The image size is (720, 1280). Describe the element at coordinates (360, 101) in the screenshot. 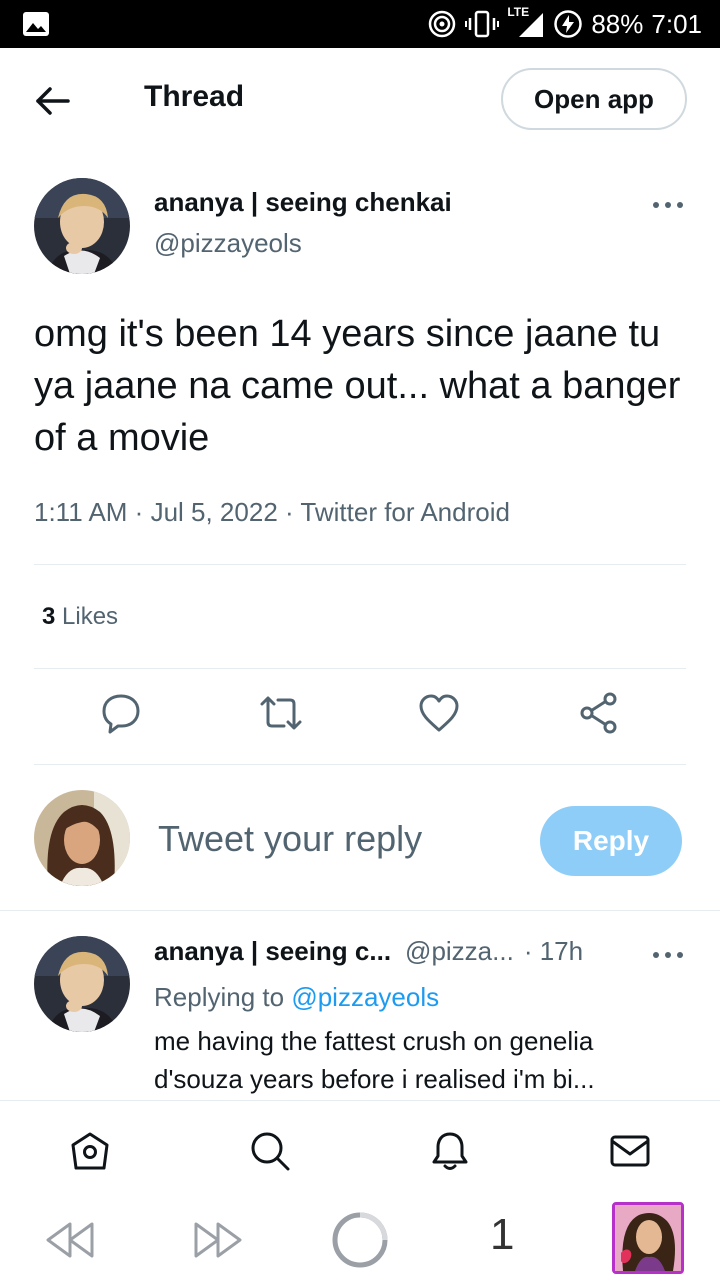

I see `thread-header: Thread Open app` at that location.